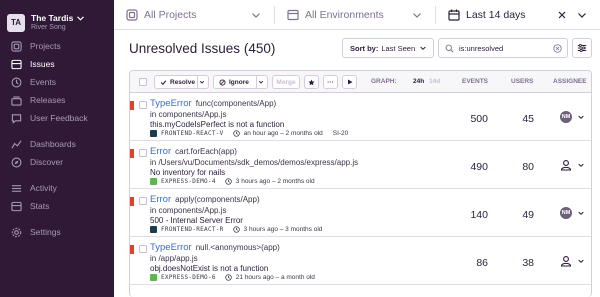  Describe the element at coordinates (161, 151) in the screenshot. I see `issue-type: Error` at that location.